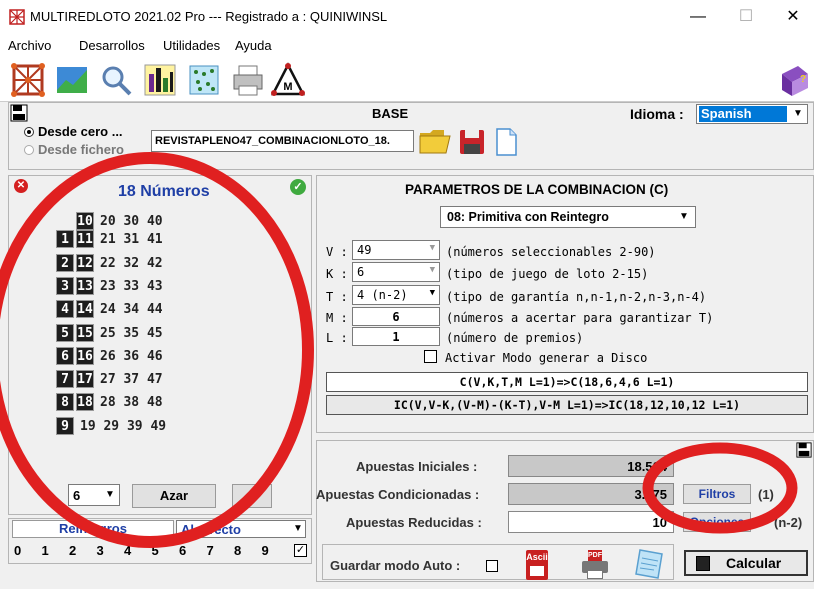 The width and height of the screenshot is (814, 589). I want to click on formula-1: C(V,K,T,M L=1)=>C(18,6,4,6 L=1), so click(567, 382).